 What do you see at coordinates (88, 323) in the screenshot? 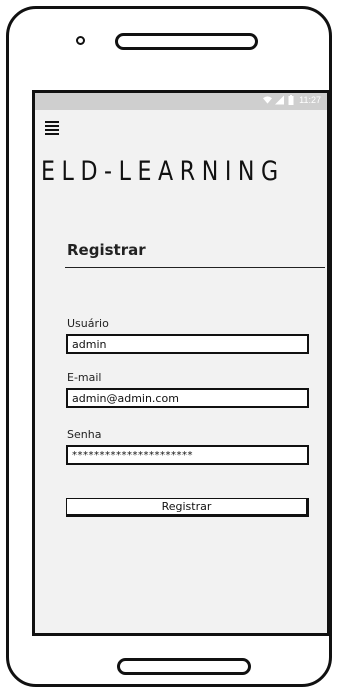
I see `username-label: Usuário` at bounding box center [88, 323].